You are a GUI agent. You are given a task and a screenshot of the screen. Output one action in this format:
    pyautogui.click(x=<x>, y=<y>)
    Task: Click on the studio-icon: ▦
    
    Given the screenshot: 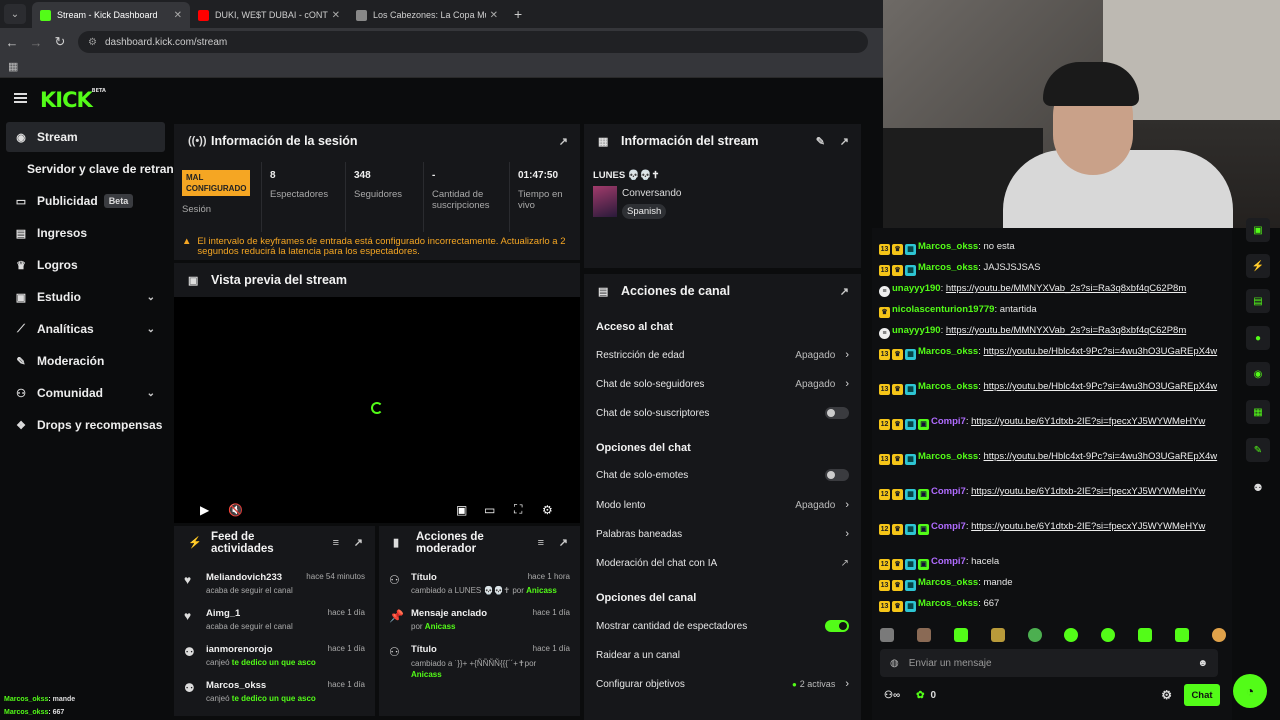 What is the action you would take?
    pyautogui.click(x=1258, y=412)
    